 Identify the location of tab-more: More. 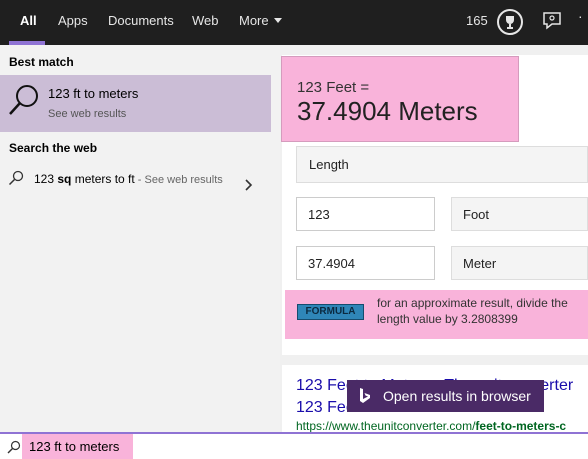
(260, 20).